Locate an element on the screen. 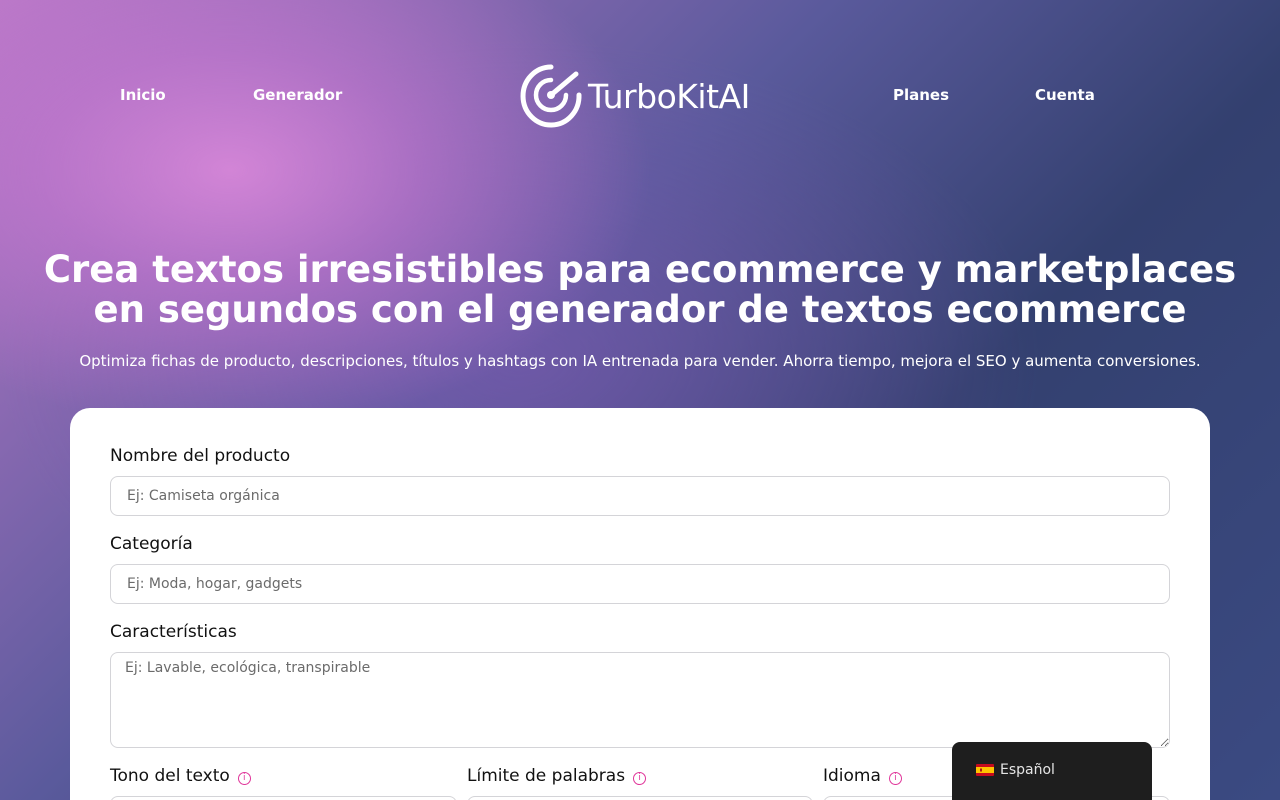  language-switcher-label: Español is located at coordinates (1027, 770).